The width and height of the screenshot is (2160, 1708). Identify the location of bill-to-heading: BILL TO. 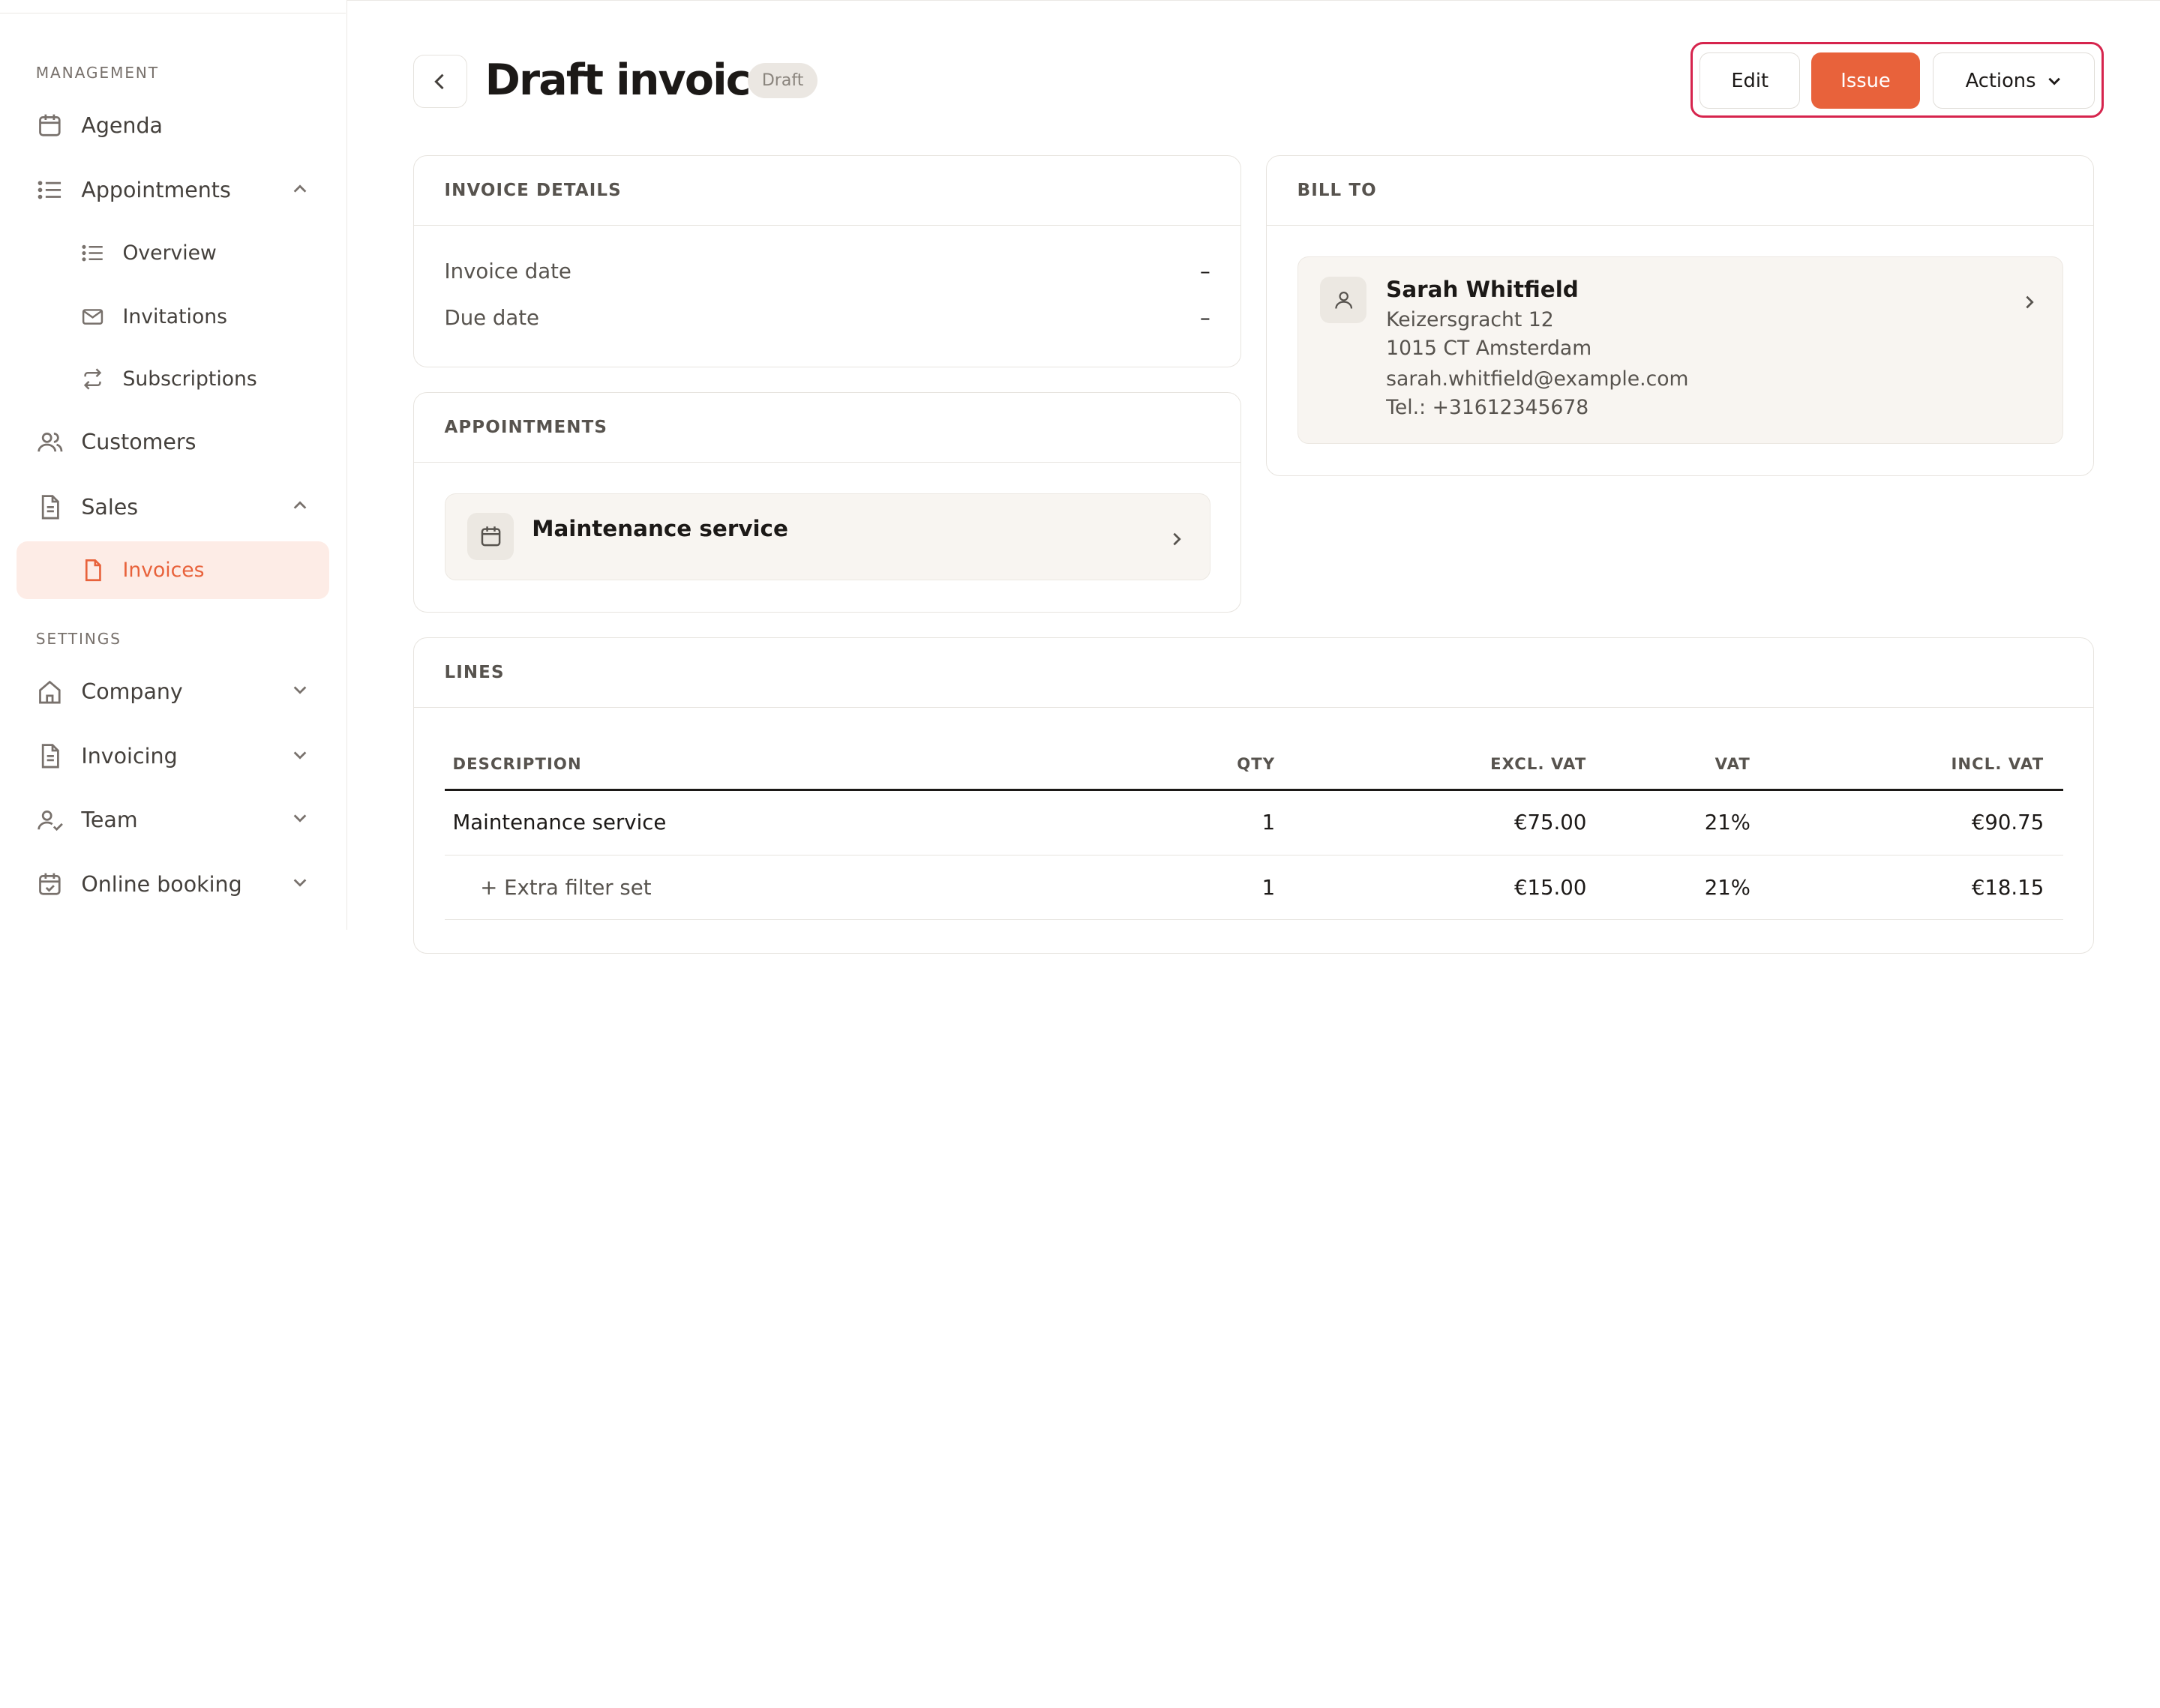
(1680, 191).